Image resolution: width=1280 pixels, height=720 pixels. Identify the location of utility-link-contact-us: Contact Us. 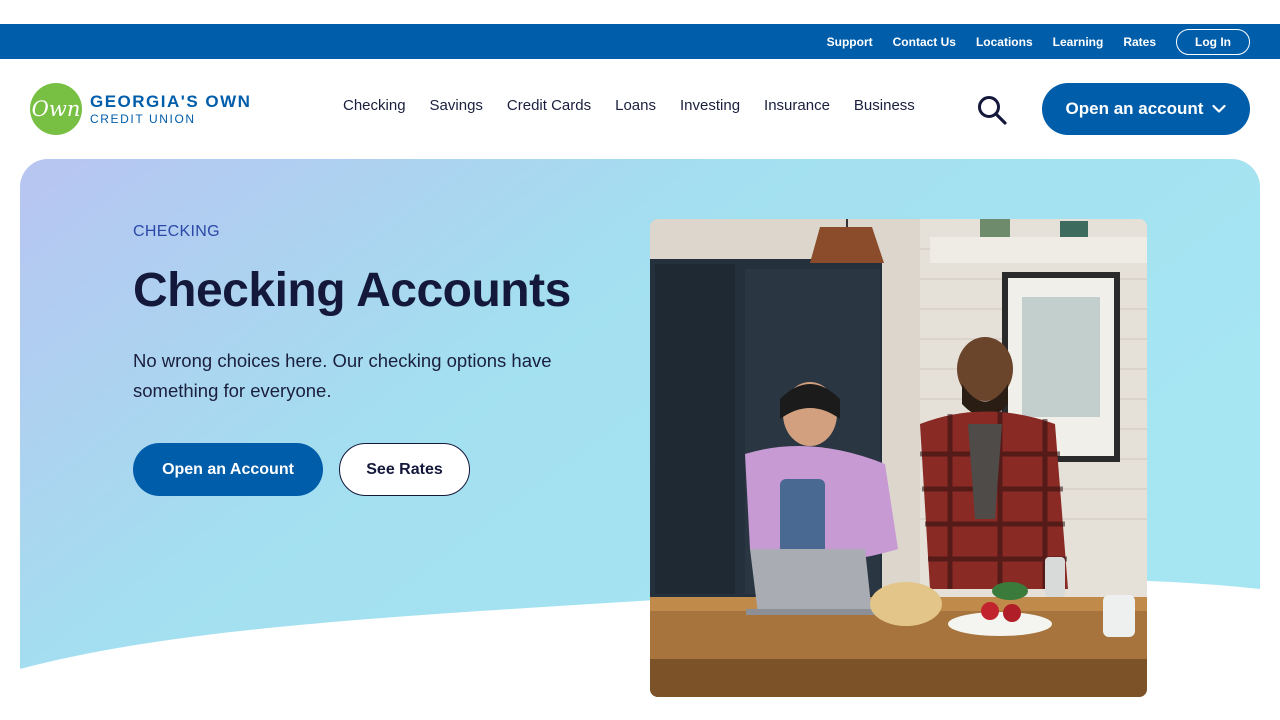
(924, 42).